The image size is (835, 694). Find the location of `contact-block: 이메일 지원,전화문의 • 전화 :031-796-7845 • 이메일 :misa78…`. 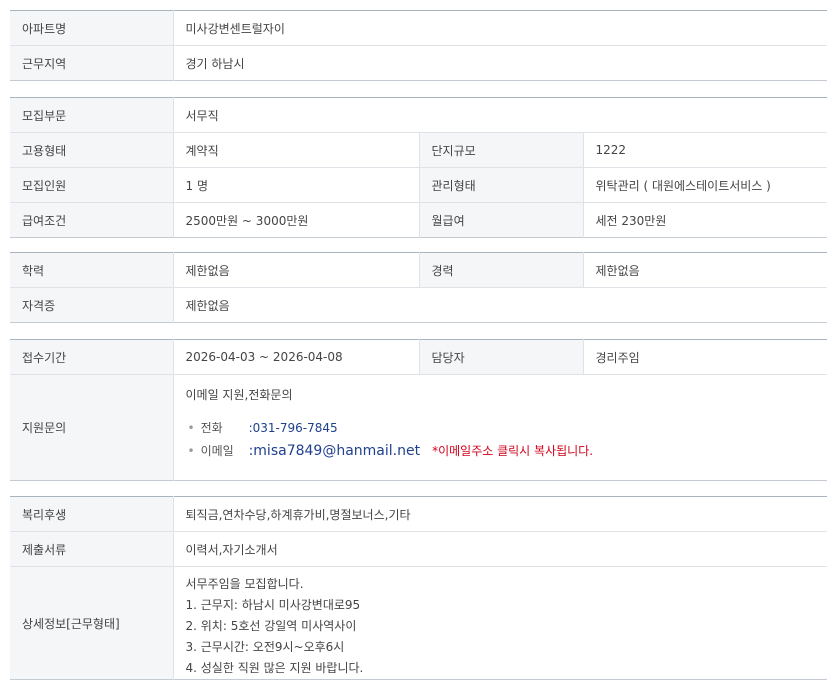

contact-block: 이메일 지원,전화문의 • 전화 :031-796-7845 • 이메일 :misa78… is located at coordinates (501, 427).